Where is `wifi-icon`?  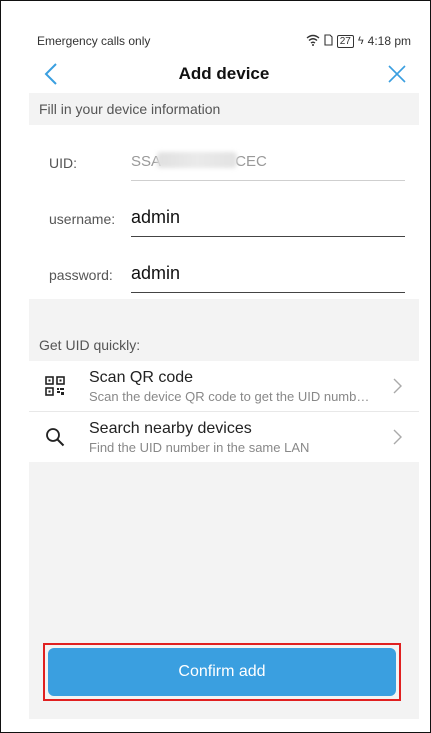
wifi-icon is located at coordinates (313, 41).